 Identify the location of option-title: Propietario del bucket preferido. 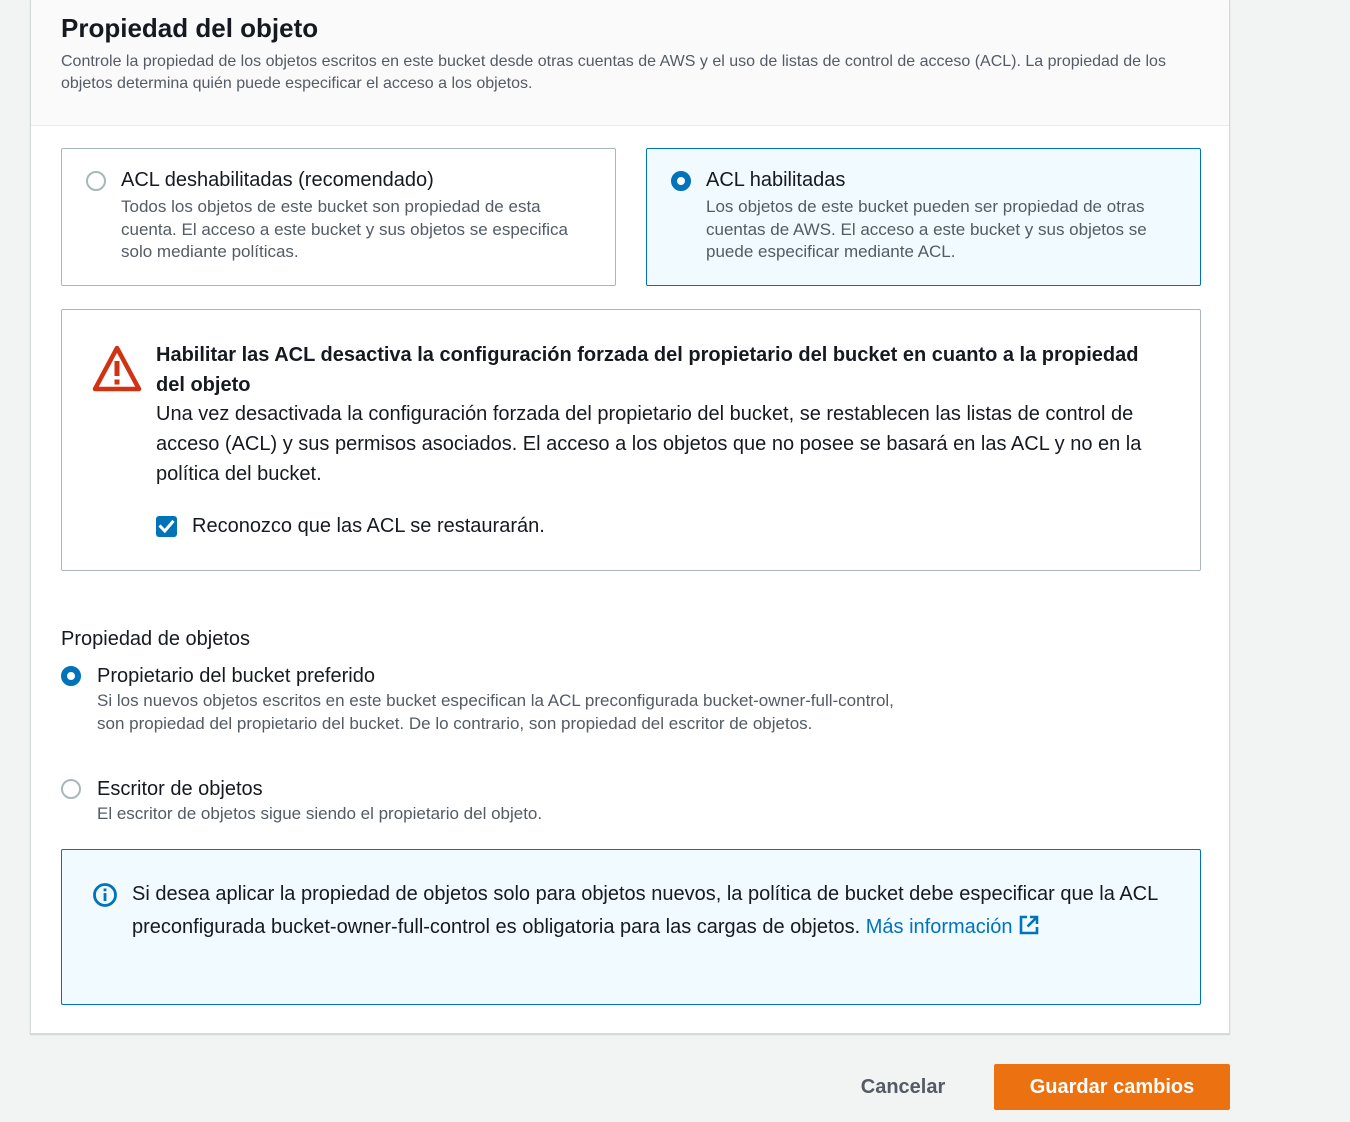
(236, 676).